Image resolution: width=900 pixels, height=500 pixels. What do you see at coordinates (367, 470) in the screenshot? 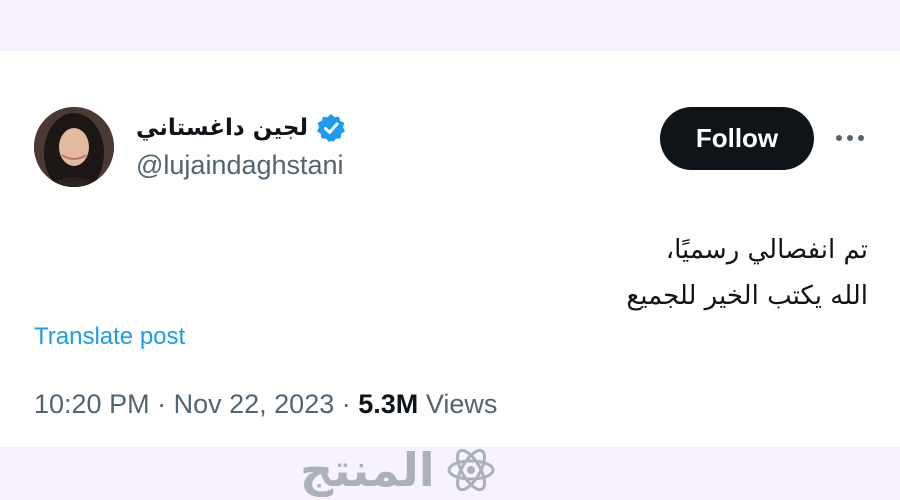
I see `watermark-text: المنتج` at bounding box center [367, 470].